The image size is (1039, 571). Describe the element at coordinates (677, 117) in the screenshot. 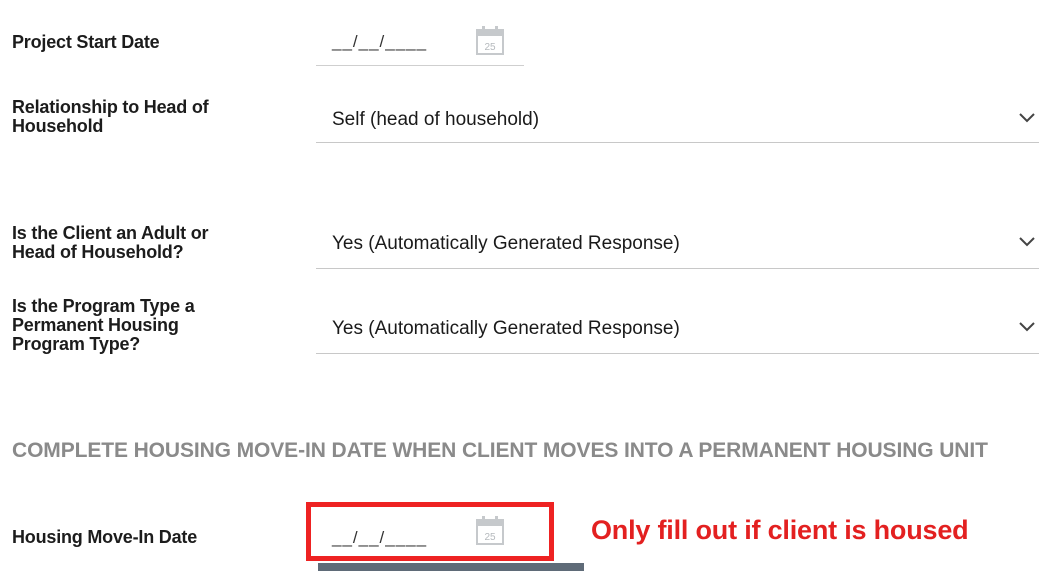

I see `relationship-select: Self (head of household)` at that location.